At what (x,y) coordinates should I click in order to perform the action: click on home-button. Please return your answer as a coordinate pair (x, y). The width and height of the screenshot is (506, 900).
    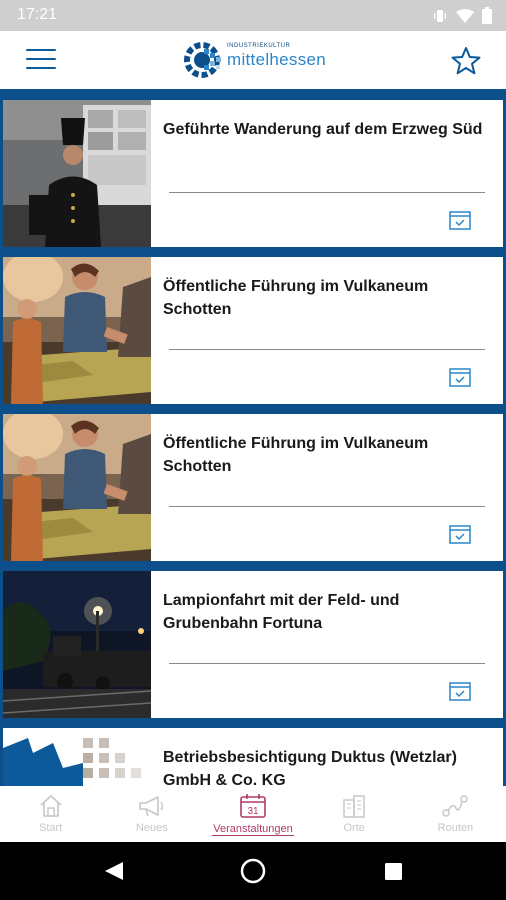
    Looking at the image, I should click on (253, 871).